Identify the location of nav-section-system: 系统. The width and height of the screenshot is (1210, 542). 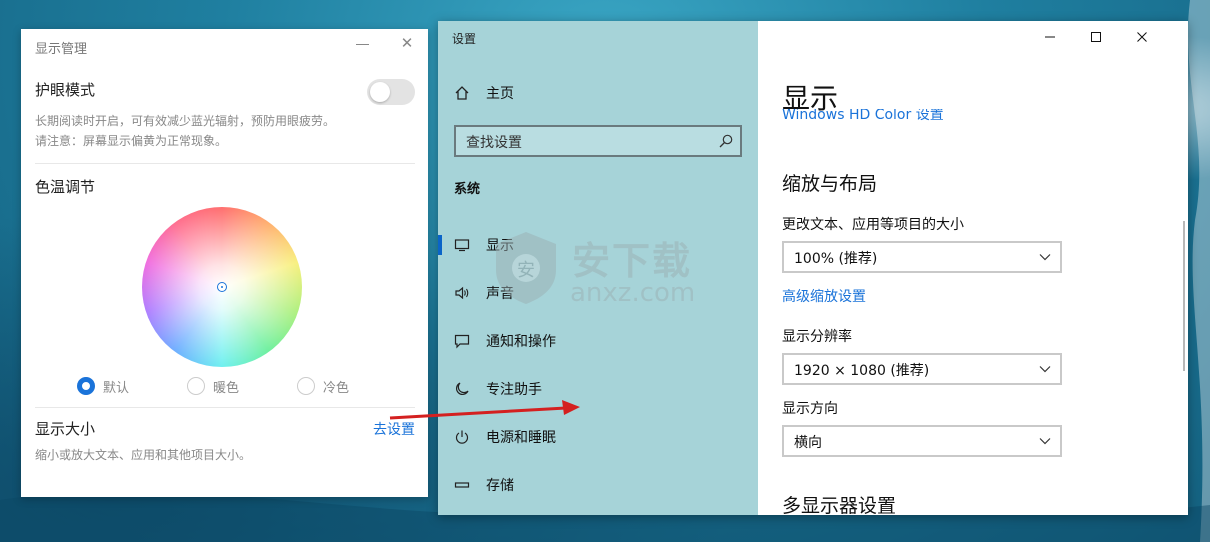
(467, 189).